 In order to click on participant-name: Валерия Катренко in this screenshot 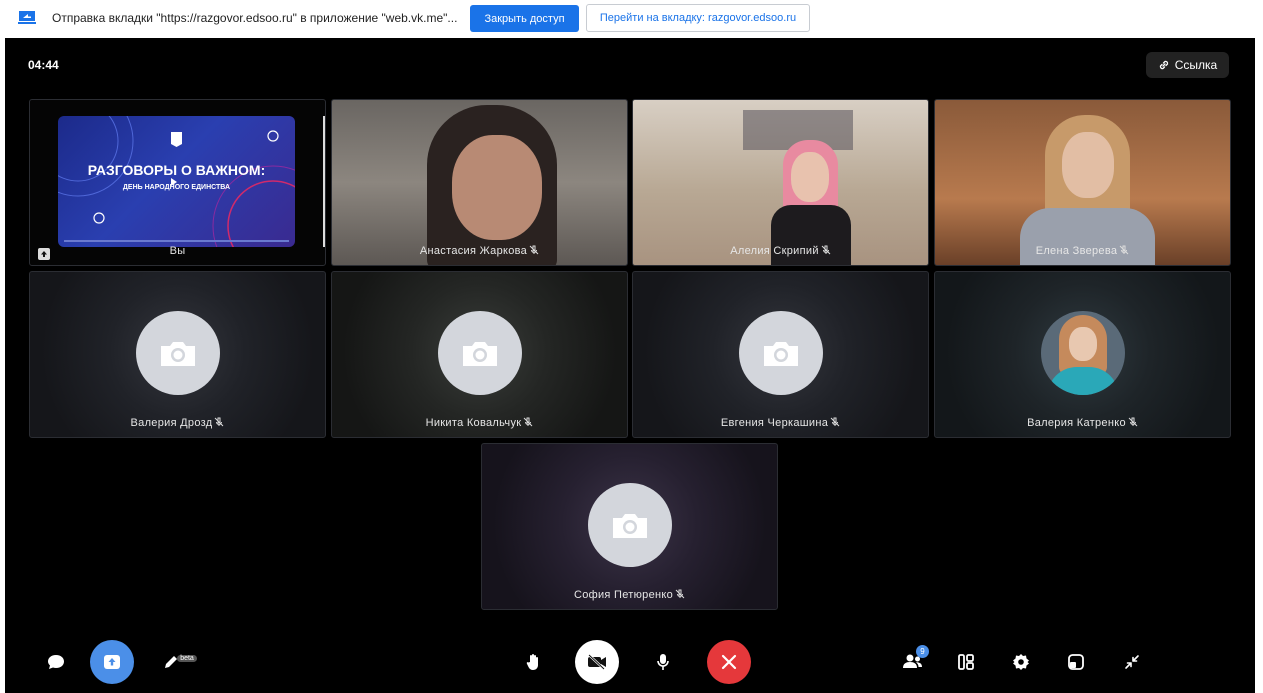, I will do `click(1082, 423)`.